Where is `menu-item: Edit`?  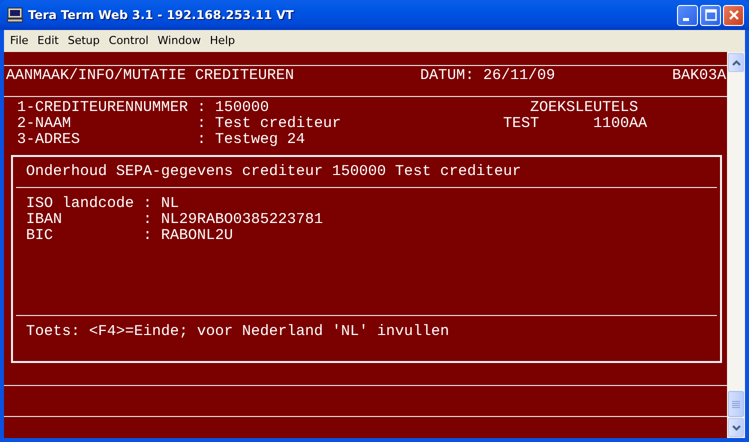 menu-item: Edit is located at coordinates (48, 40).